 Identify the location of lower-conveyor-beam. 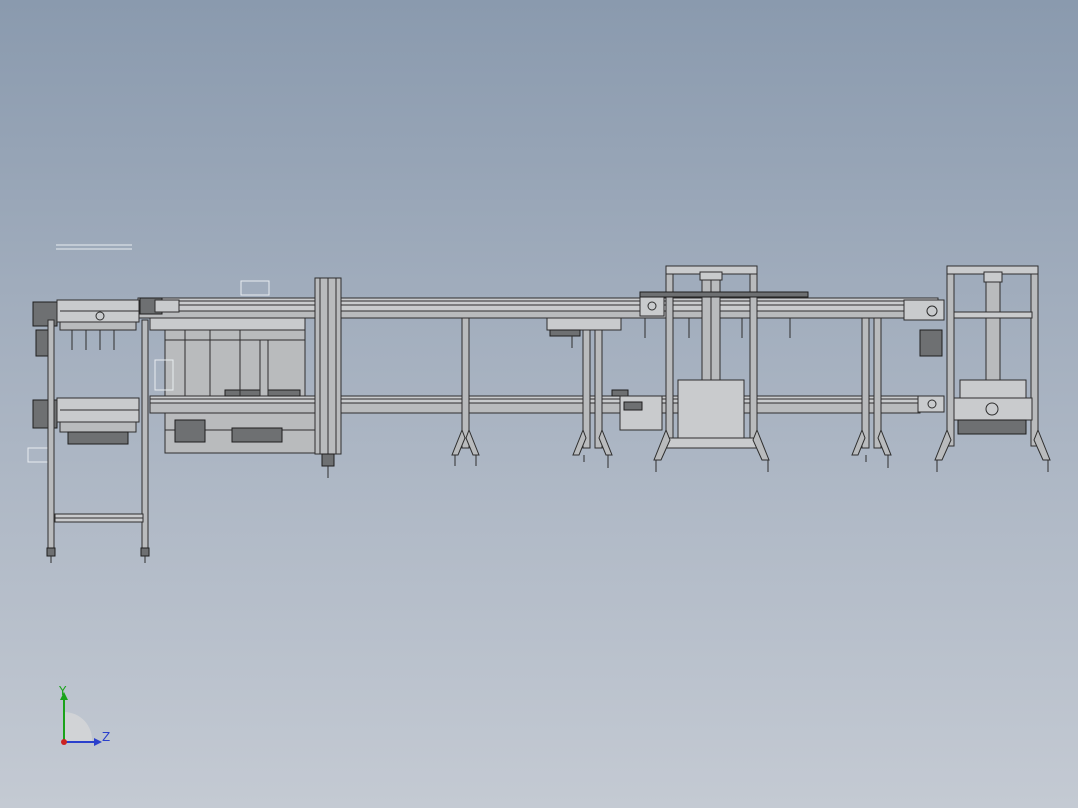
(535, 404).